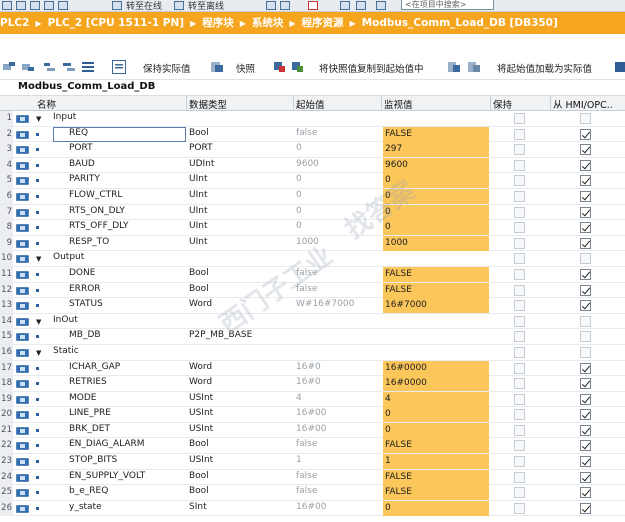 The image size is (625, 522). Describe the element at coordinates (312, 150) in the screenshot. I see `table-row: 3 PORT PORT 0 297` at that location.